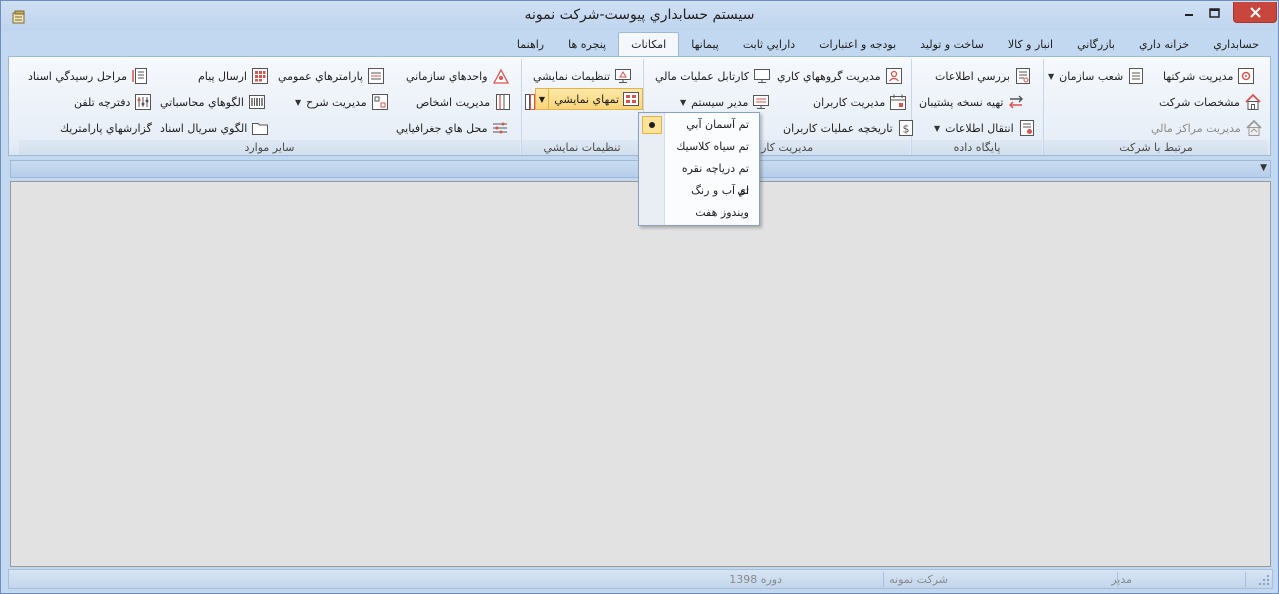 The image size is (1279, 594). Describe the element at coordinates (712, 125) in the screenshot. I see `menu-item-theme-sky-blue: تم آسمان آبي` at that location.